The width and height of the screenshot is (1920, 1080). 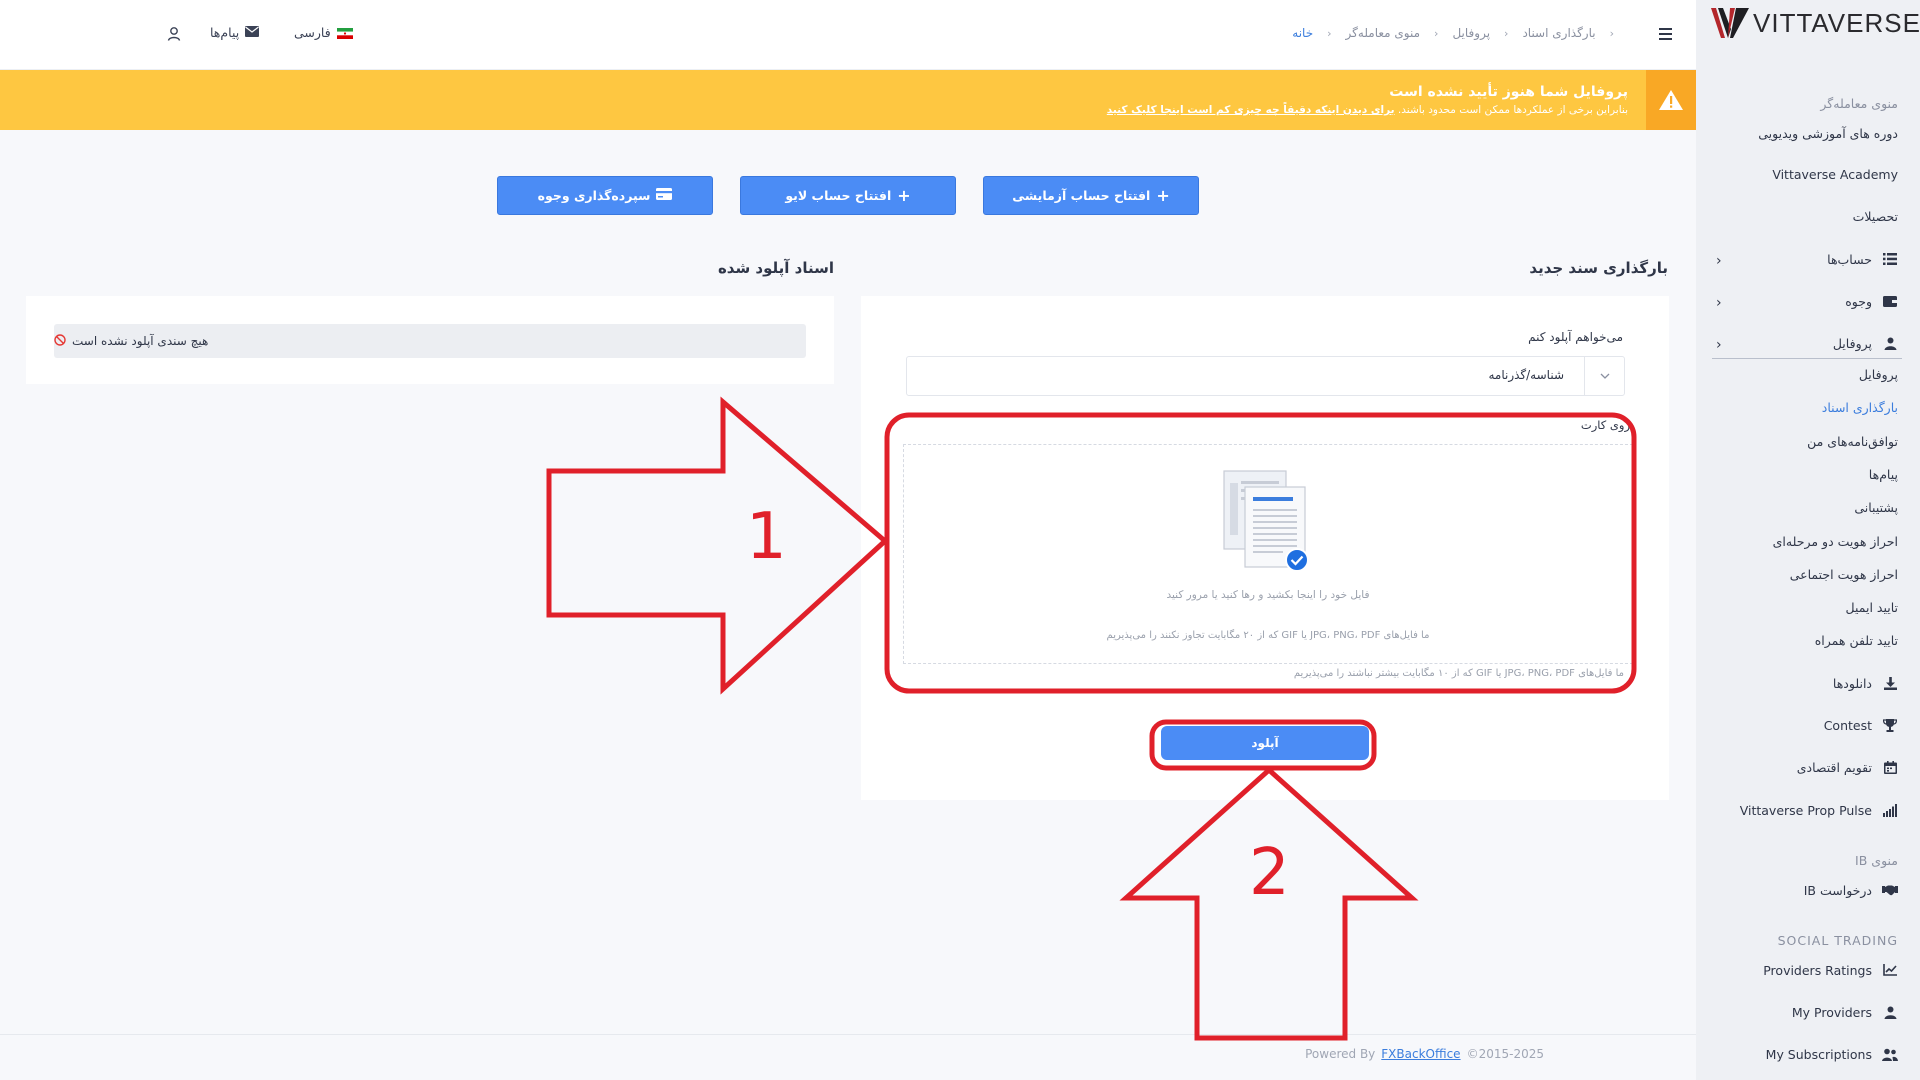 What do you see at coordinates (1575, 337) in the screenshot?
I see `document-type-label: می‌خواهم آپلود کنم` at bounding box center [1575, 337].